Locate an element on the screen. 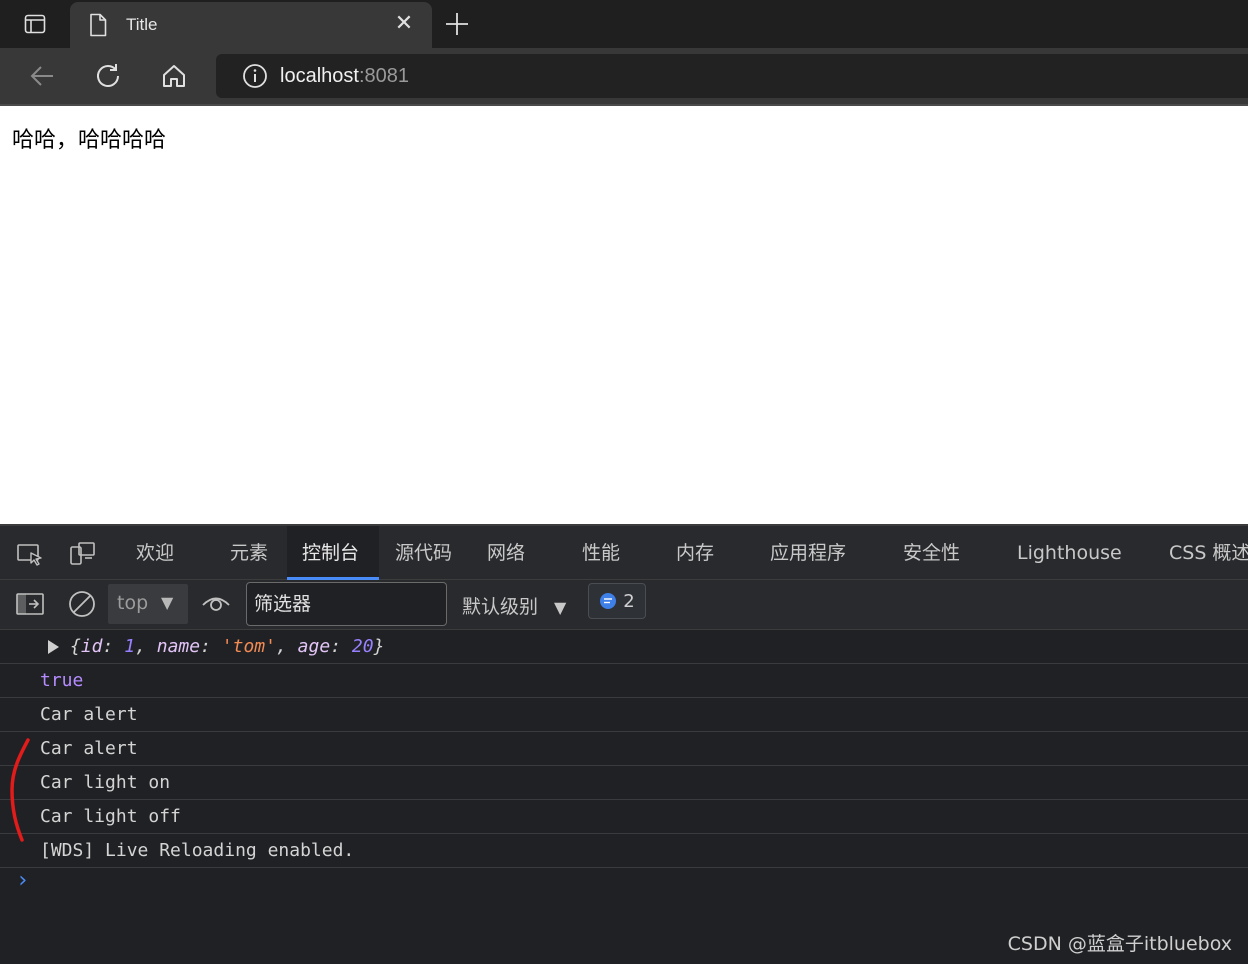 Image resolution: width=1248 pixels, height=964 pixels. browser-tab: Title ✕ is located at coordinates (251, 25).